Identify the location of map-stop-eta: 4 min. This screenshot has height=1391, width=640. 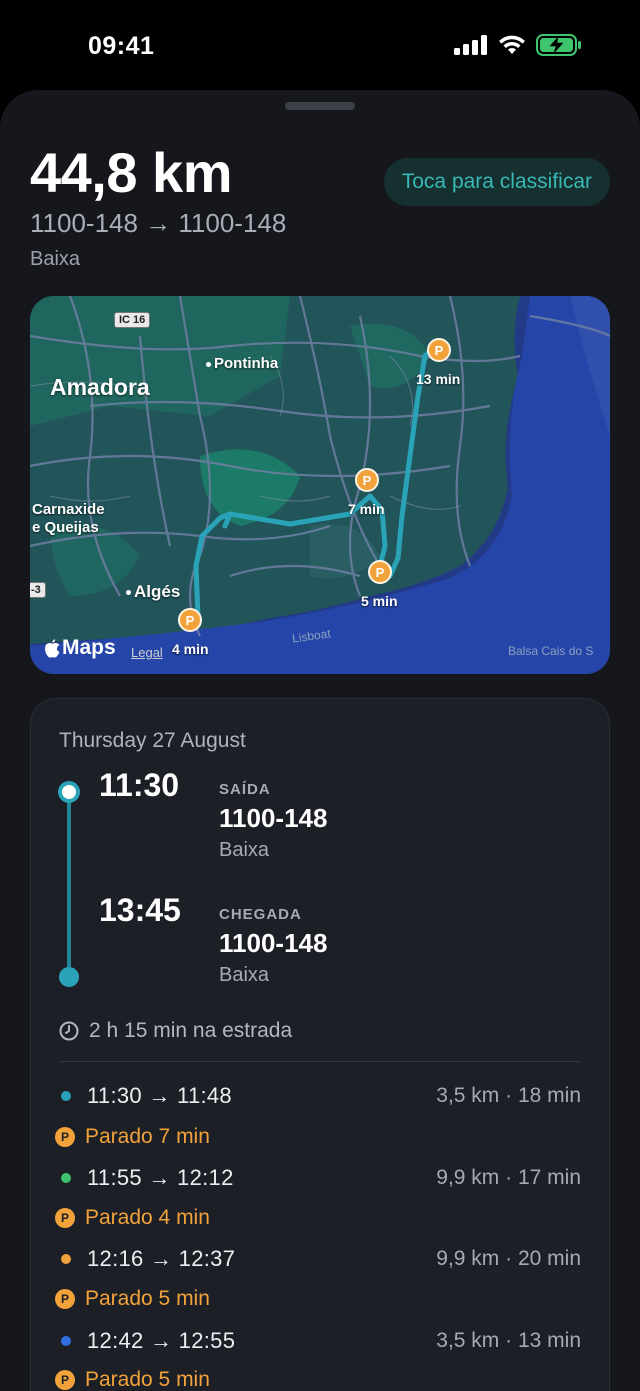
(190, 649).